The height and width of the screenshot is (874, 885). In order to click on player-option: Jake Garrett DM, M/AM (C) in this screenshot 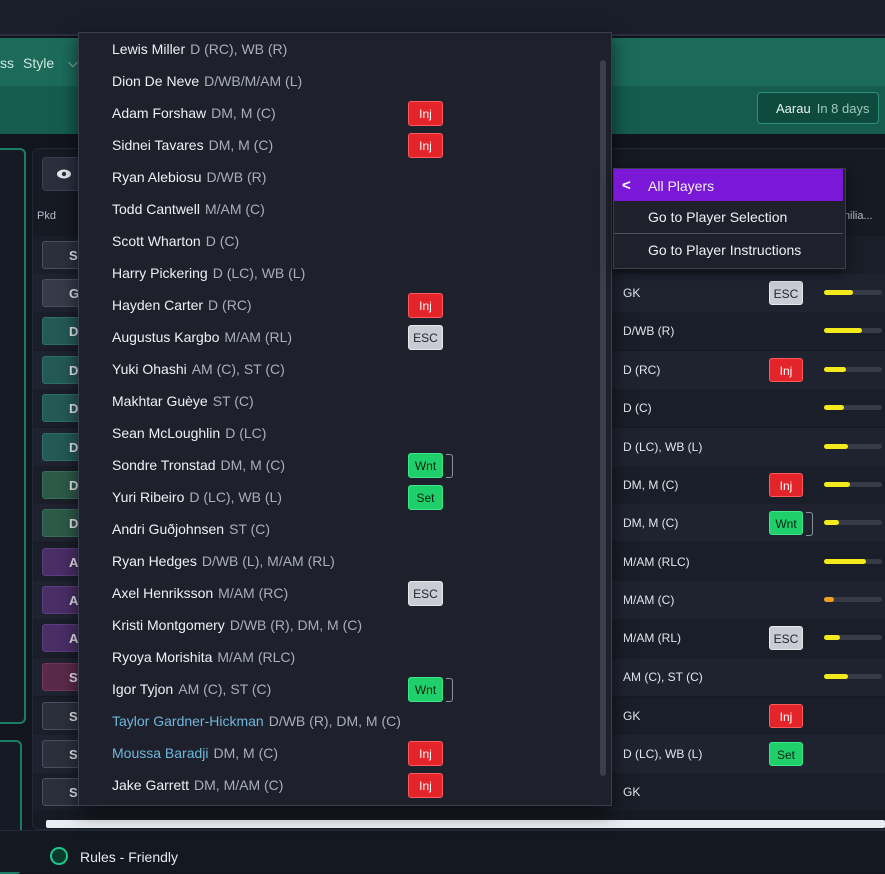, I will do `click(197, 785)`.